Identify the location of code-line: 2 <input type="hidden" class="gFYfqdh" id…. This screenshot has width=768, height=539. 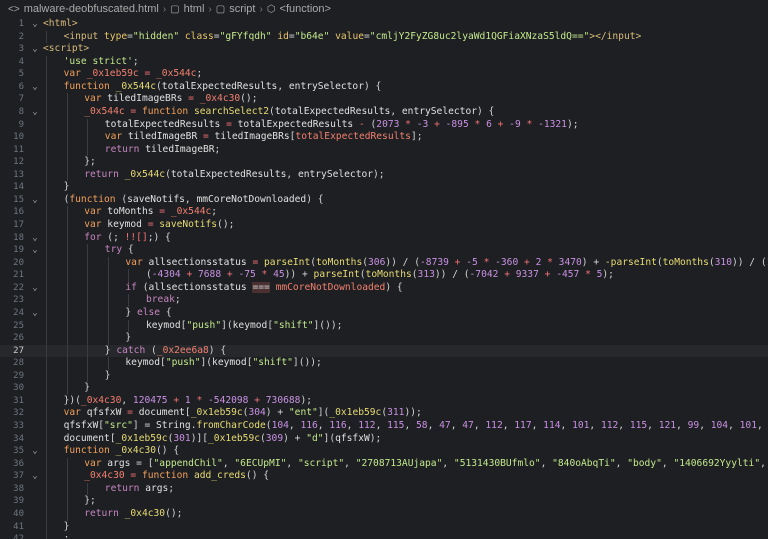
(384, 37).